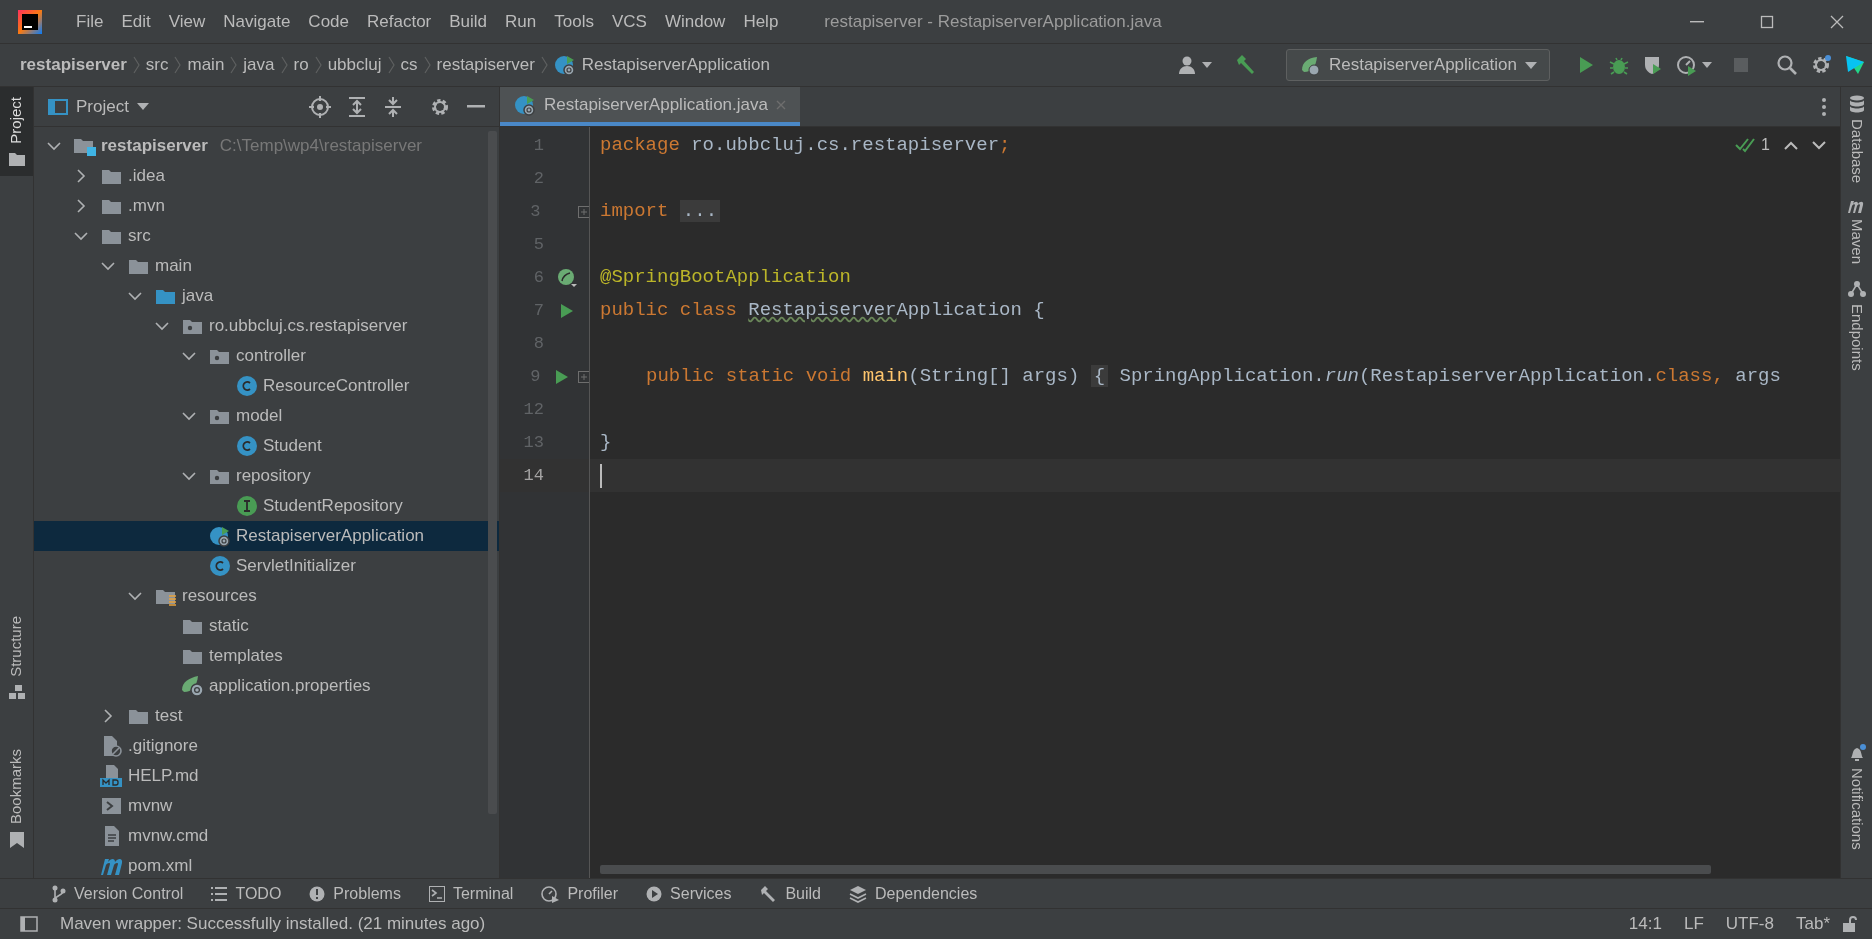 The image size is (1872, 939). Describe the element at coordinates (1645, 924) in the screenshot. I see `status-bar-item: 14:1` at that location.